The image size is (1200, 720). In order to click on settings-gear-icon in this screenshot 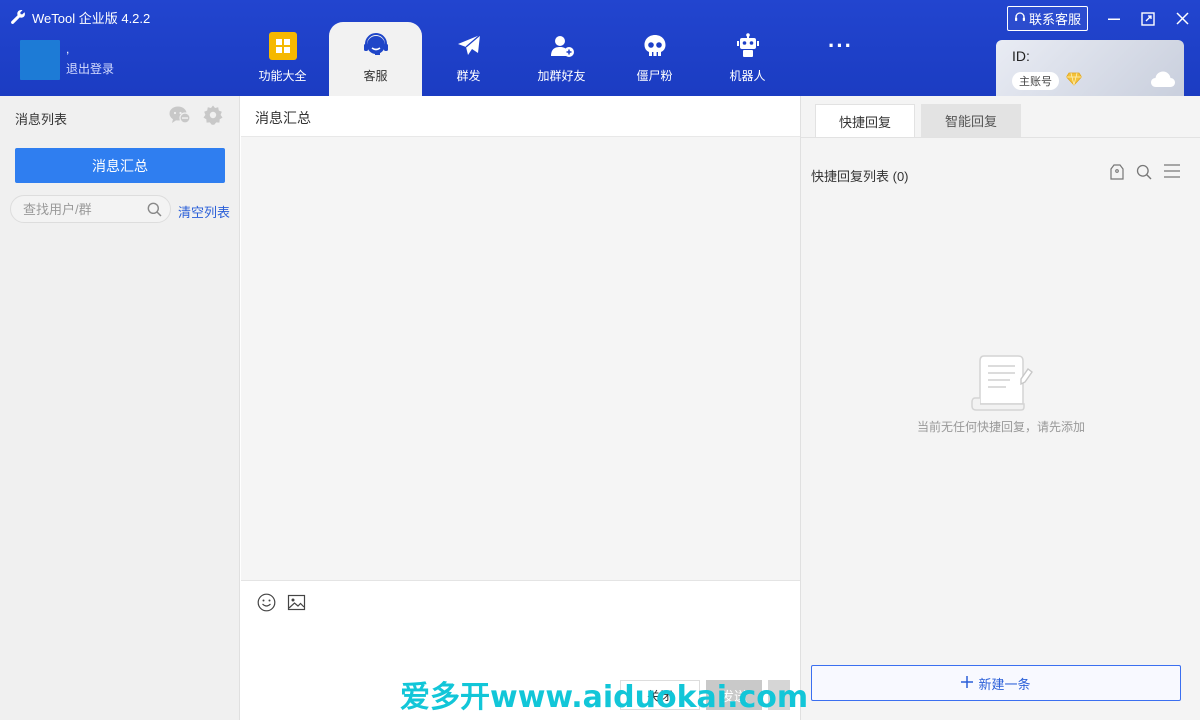, I will do `click(213, 116)`.